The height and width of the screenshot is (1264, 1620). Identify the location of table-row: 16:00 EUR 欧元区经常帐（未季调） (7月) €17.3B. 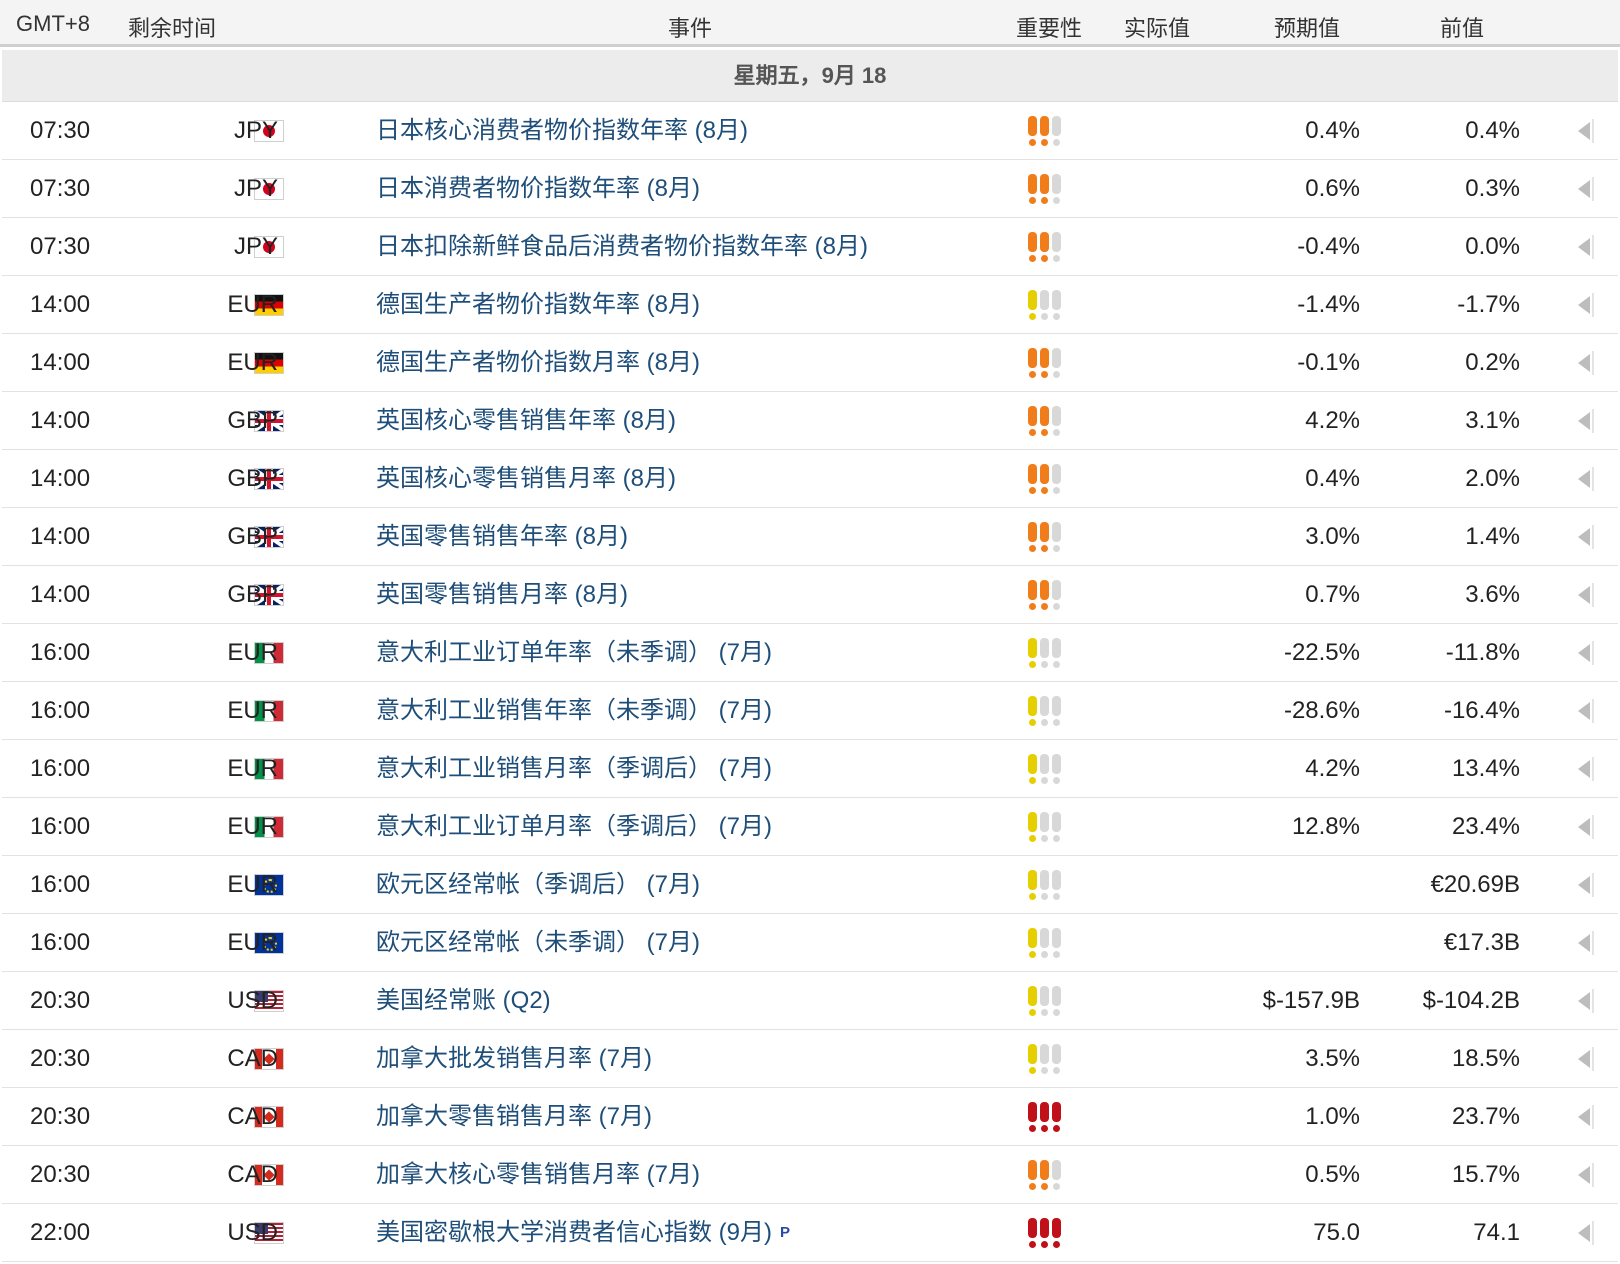
(810, 943).